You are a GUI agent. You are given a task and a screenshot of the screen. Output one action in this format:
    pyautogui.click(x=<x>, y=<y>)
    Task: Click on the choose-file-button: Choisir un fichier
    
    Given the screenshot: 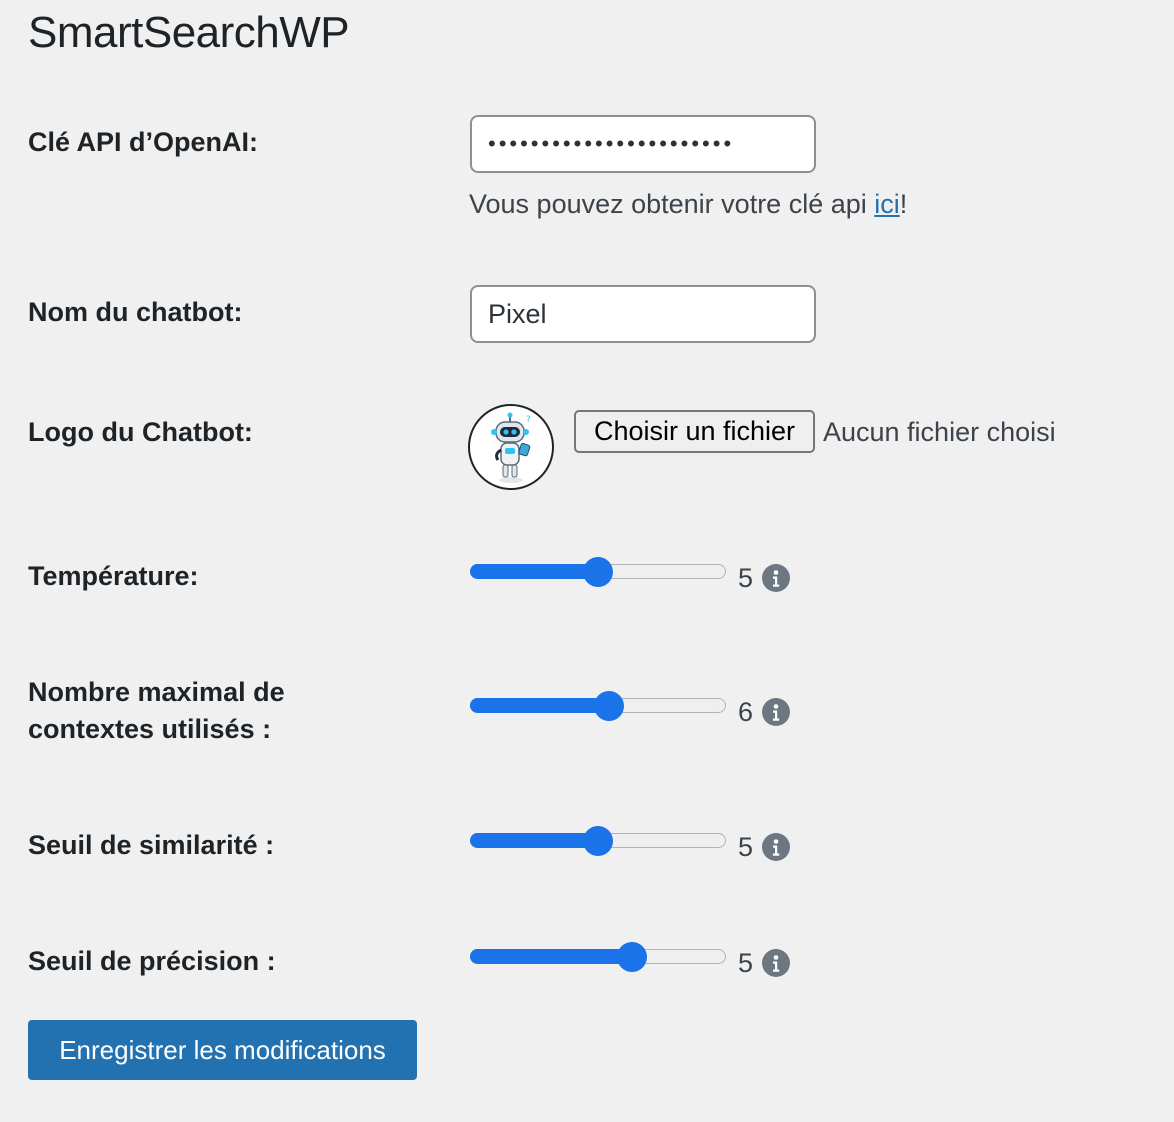 What is the action you would take?
    pyautogui.click(x=694, y=431)
    